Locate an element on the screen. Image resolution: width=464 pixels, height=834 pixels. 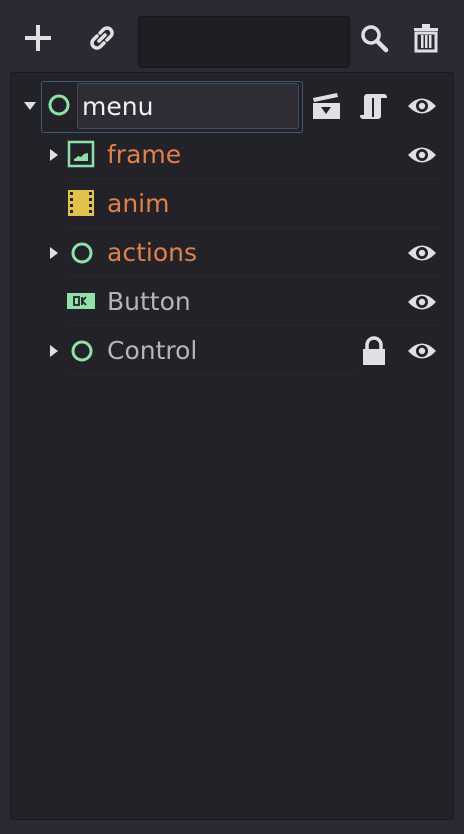
scene-toolbar is located at coordinates (232, 36).